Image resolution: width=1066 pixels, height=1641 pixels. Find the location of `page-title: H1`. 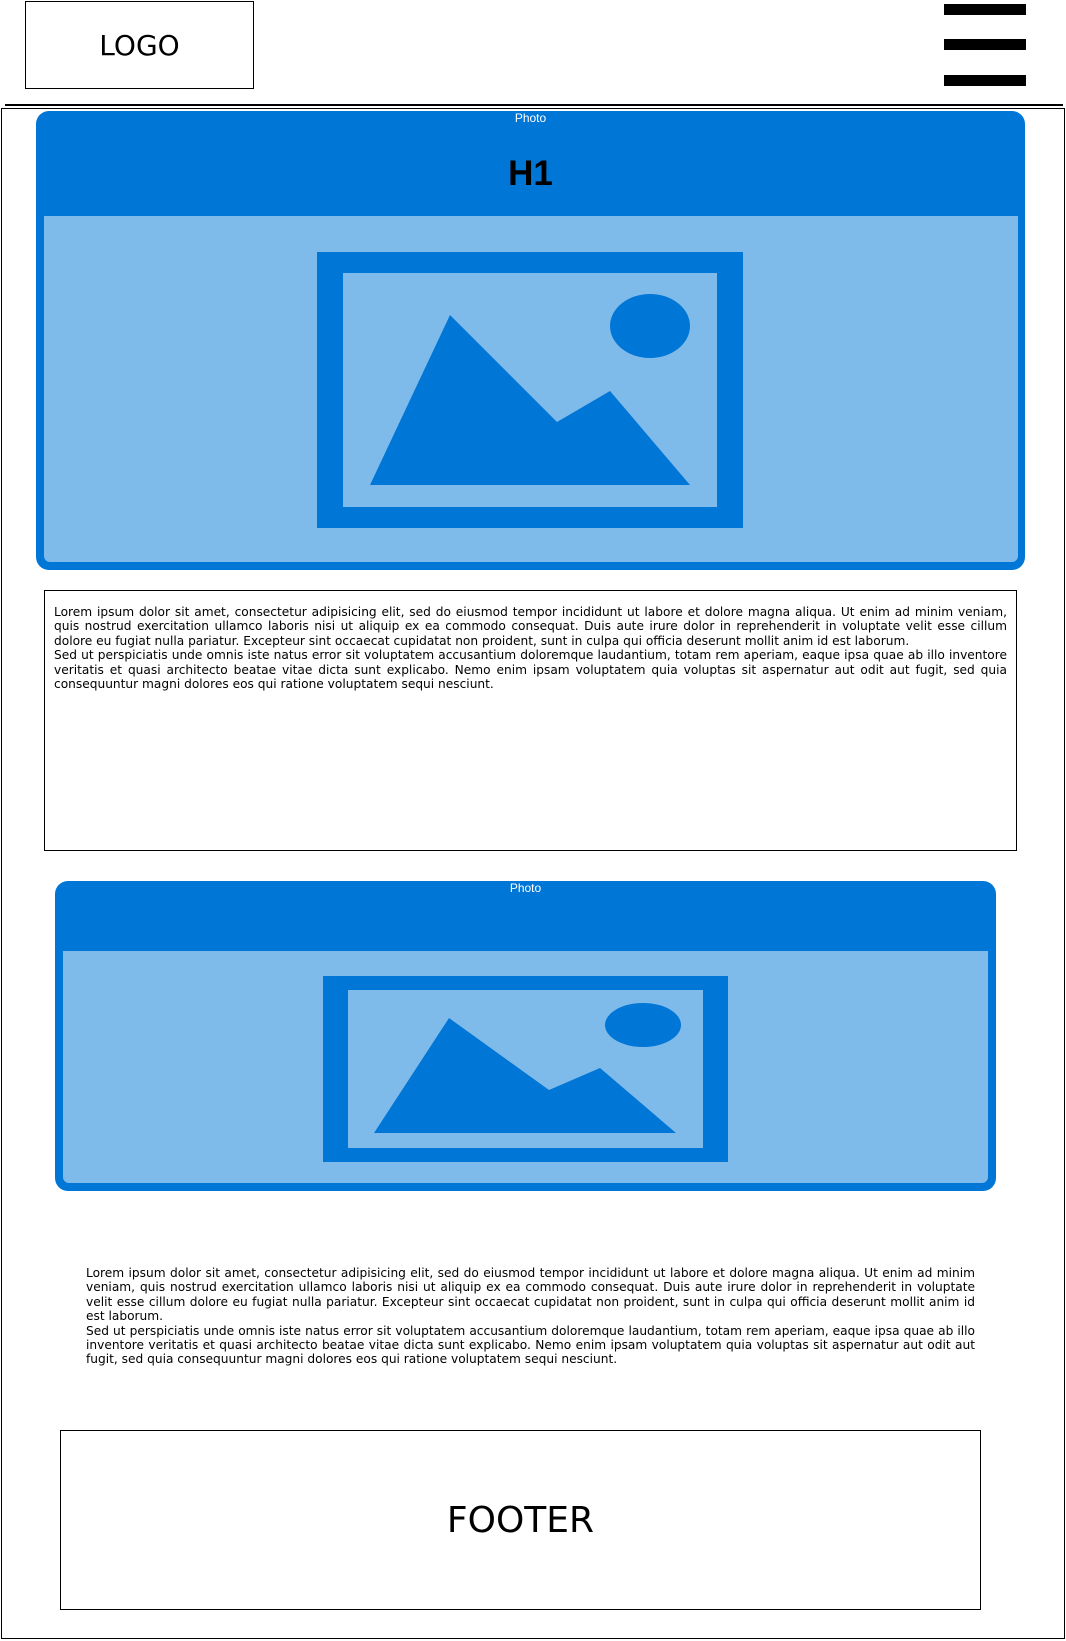

page-title: H1 is located at coordinates (530, 173).